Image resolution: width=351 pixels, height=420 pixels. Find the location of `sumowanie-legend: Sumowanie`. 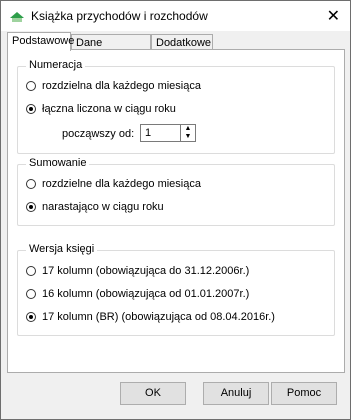

sumowanie-legend: Sumowanie is located at coordinates (58, 163).